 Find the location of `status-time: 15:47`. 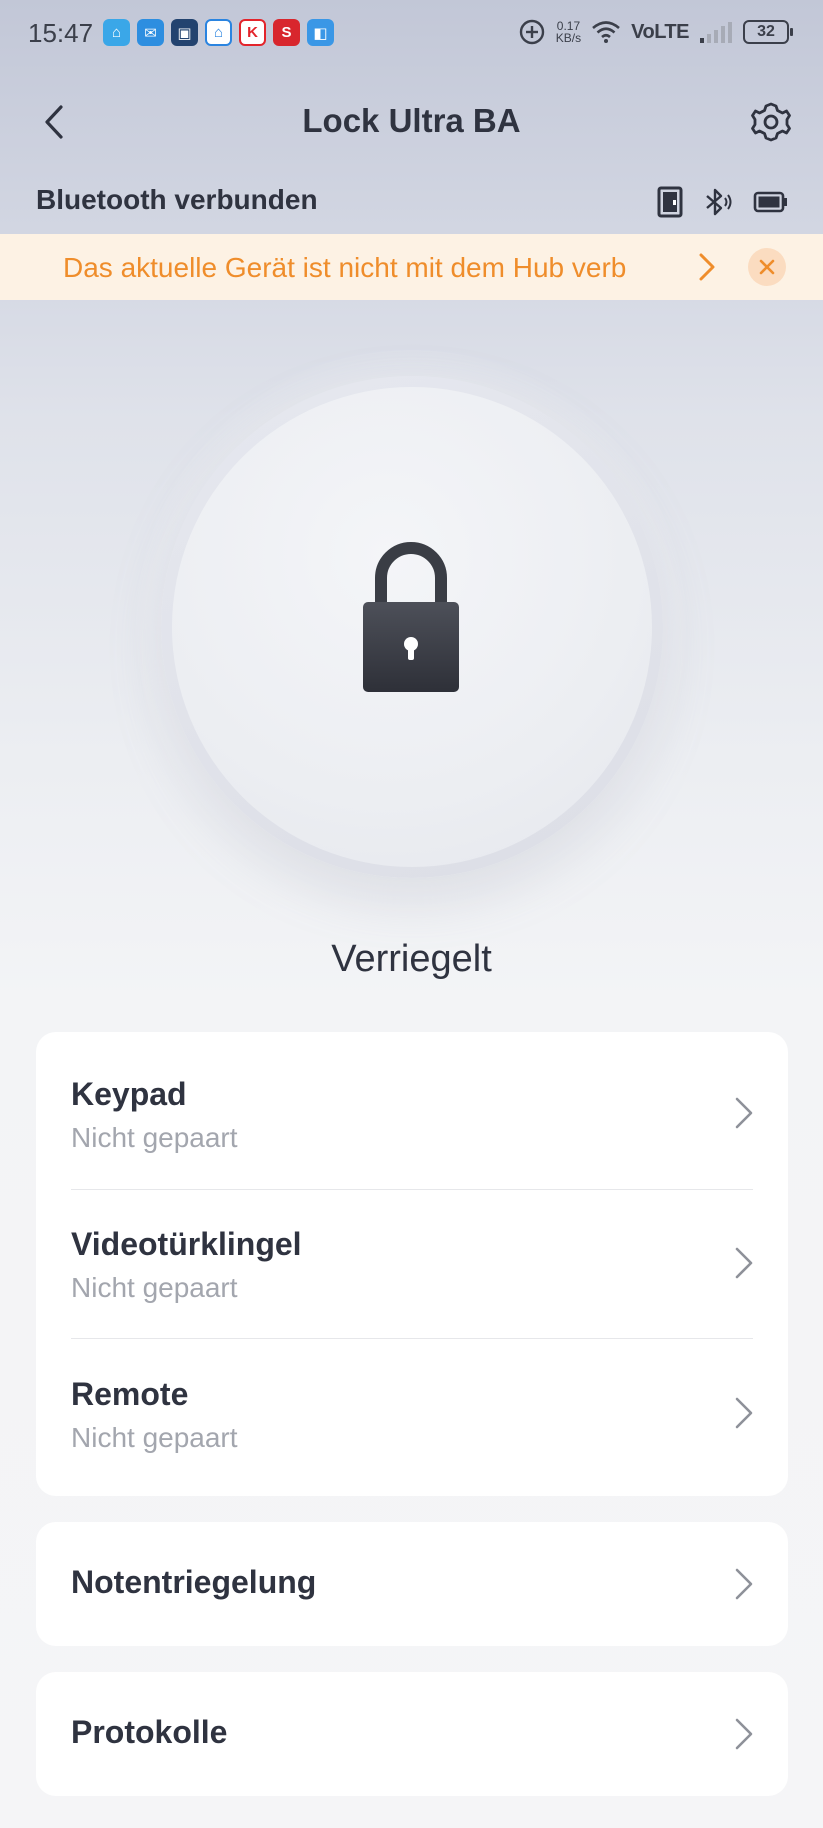

status-time: 15:47 is located at coordinates (61, 33).